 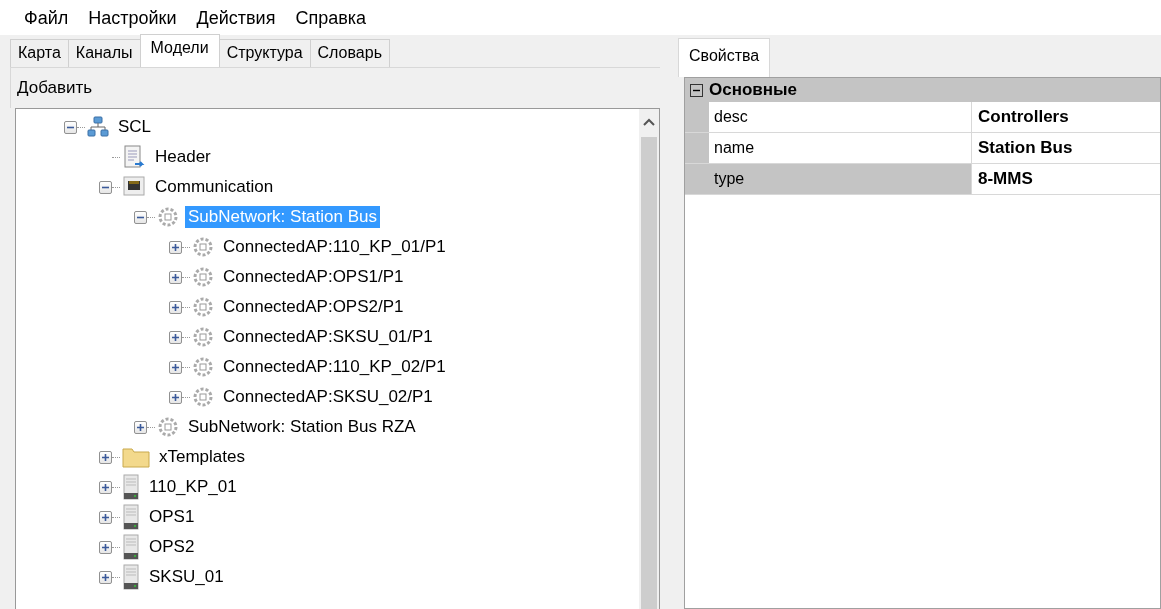 What do you see at coordinates (132, 18) in the screenshot?
I see `menu-item: Настройки` at bounding box center [132, 18].